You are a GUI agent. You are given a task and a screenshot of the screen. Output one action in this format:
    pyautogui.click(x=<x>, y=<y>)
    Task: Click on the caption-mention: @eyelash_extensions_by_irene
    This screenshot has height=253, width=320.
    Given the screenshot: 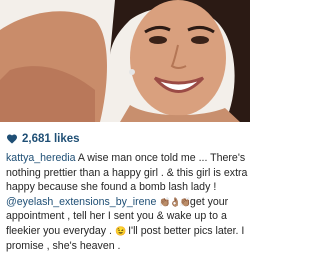 What is the action you would take?
    pyautogui.click(x=81, y=202)
    